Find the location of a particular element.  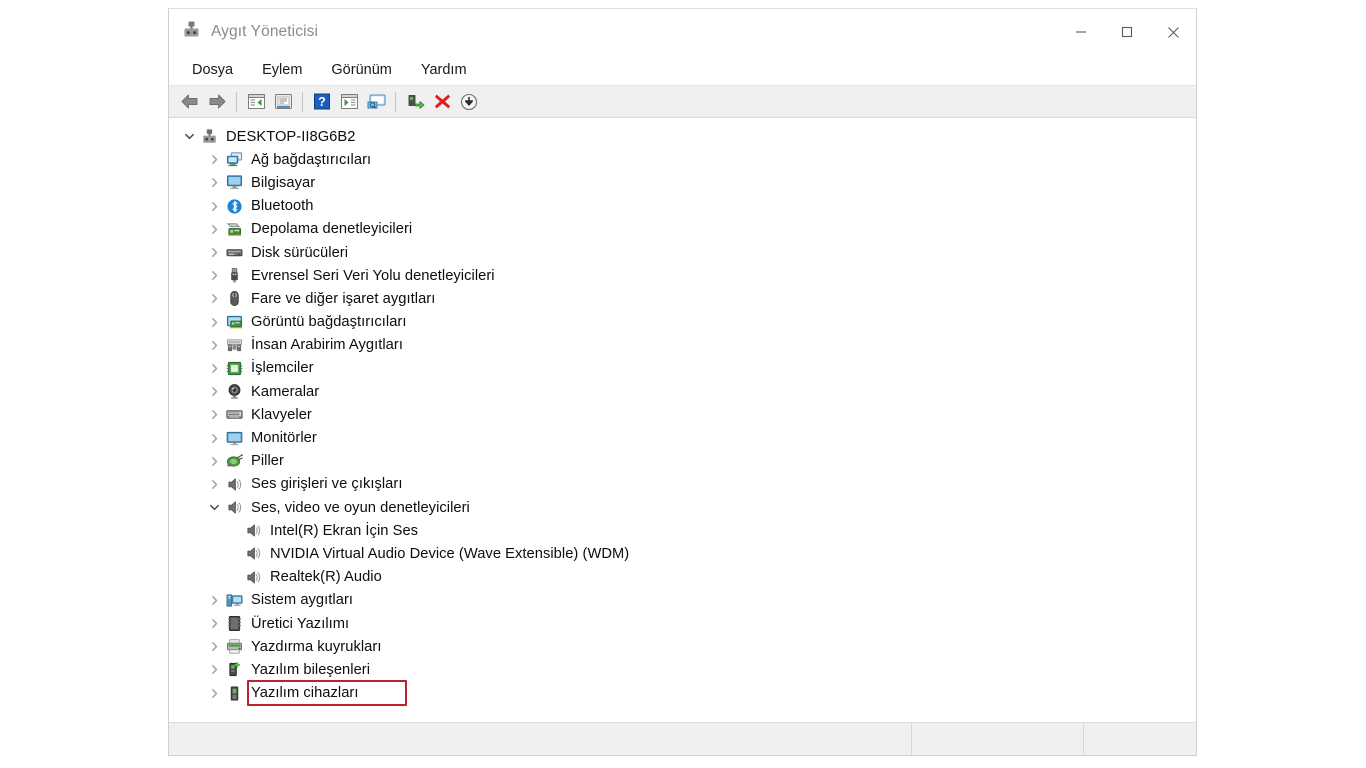

tree-node-label: Görüntü bağdaştırıcıları is located at coordinates (329, 322).